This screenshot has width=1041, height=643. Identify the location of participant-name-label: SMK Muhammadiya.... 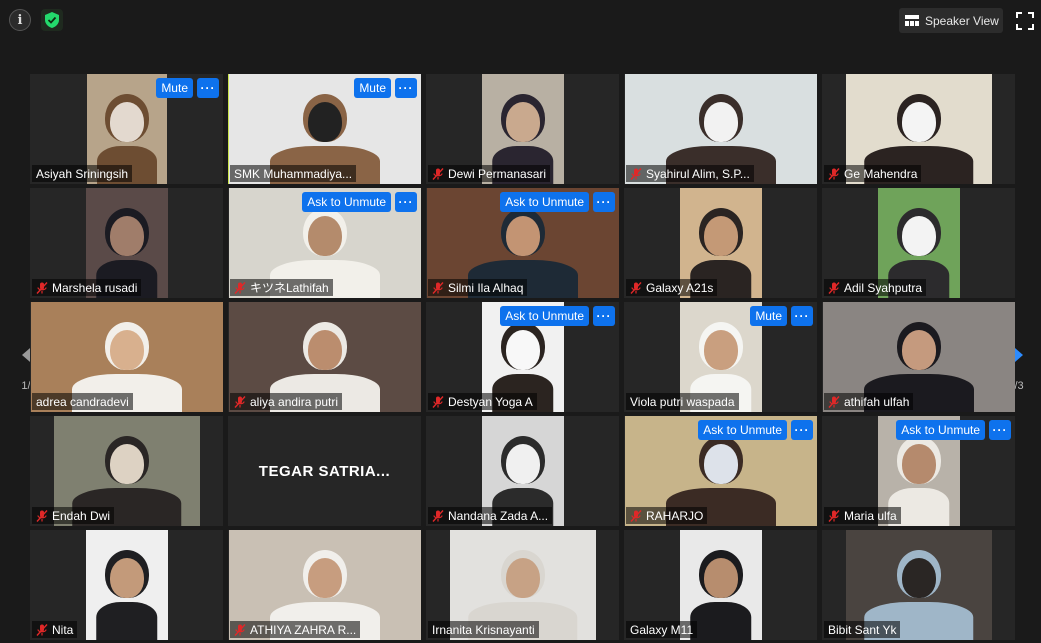
(293, 173).